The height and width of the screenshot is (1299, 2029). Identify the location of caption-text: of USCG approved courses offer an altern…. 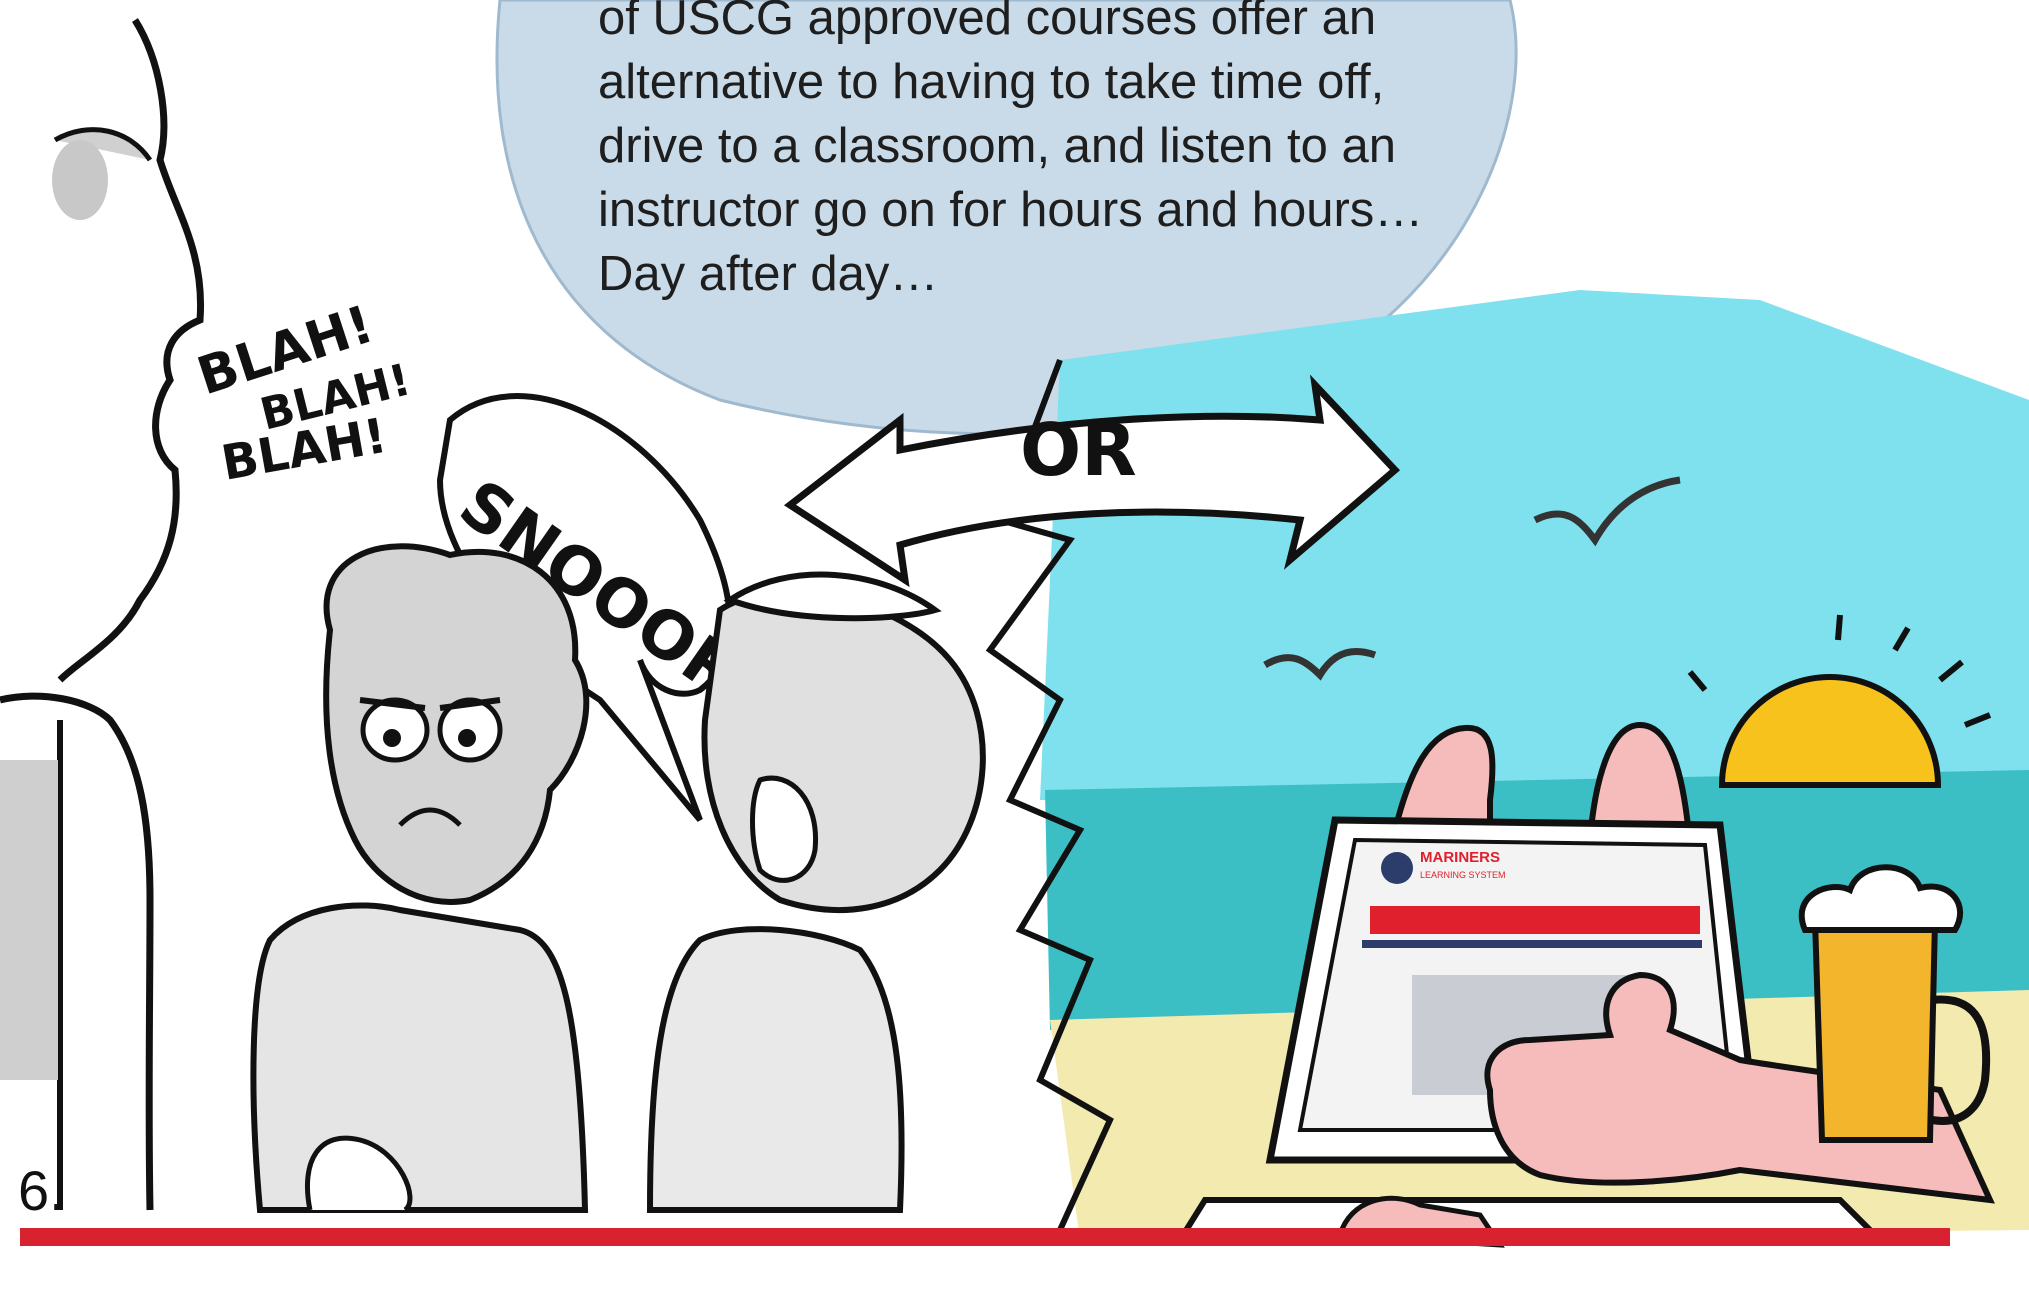
(1048, 153).